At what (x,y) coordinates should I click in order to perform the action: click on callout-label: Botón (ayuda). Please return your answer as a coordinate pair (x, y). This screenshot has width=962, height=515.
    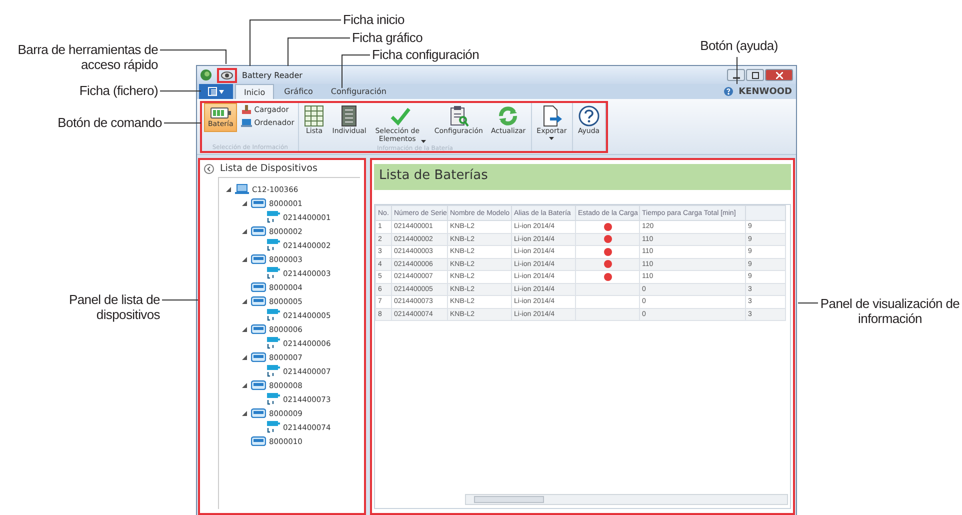
    Looking at the image, I should click on (739, 45).